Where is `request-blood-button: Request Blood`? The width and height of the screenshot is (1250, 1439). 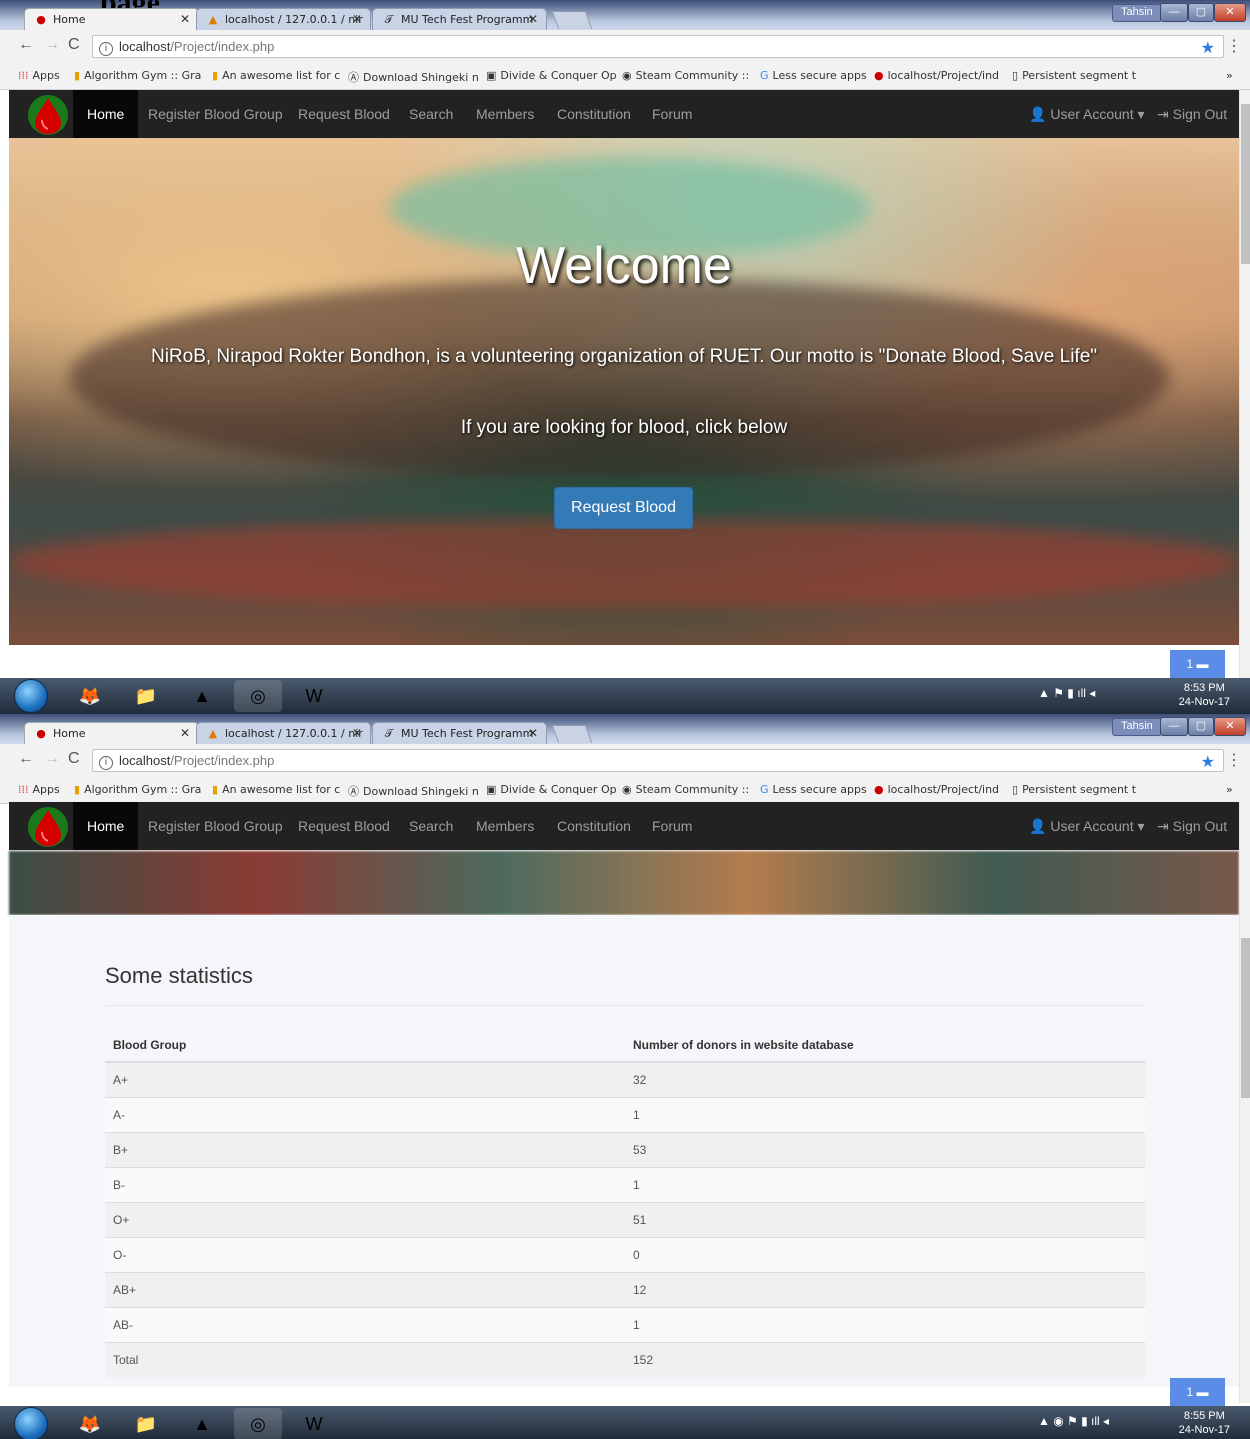 request-blood-button: Request Blood is located at coordinates (623, 508).